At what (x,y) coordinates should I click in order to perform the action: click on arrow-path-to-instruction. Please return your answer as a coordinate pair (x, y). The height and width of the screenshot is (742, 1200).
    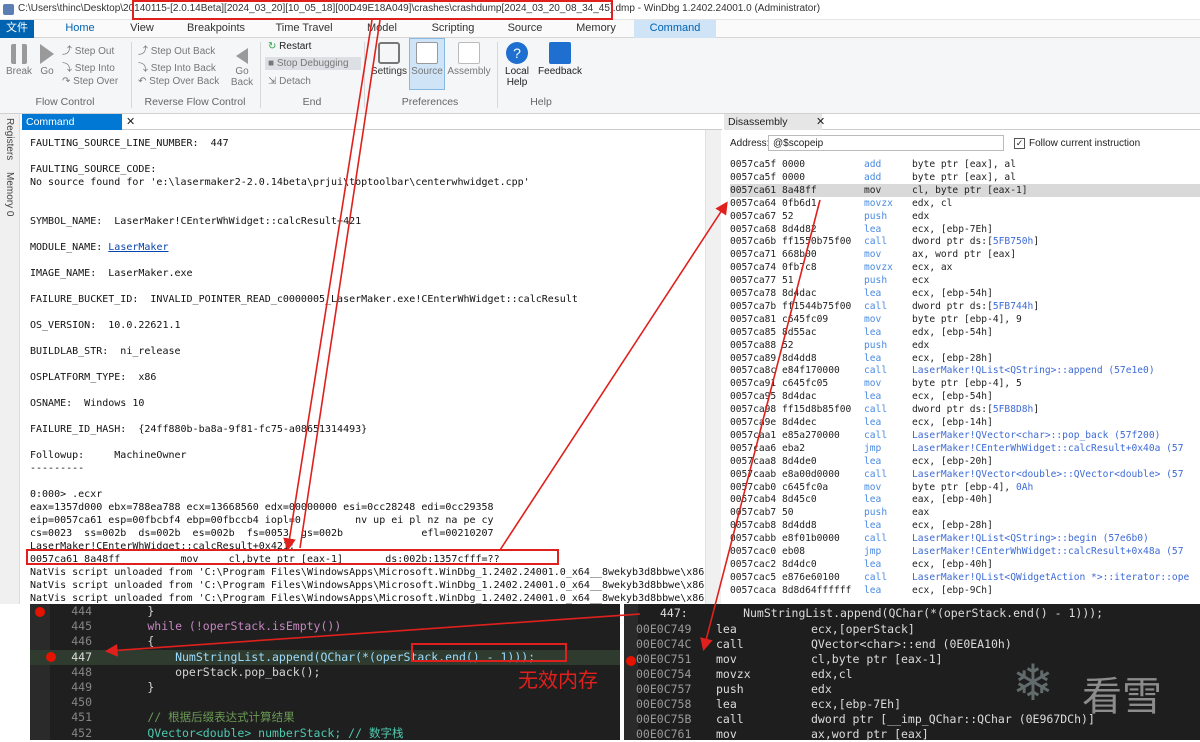
    Looking at the image, I should click on (328, 285).